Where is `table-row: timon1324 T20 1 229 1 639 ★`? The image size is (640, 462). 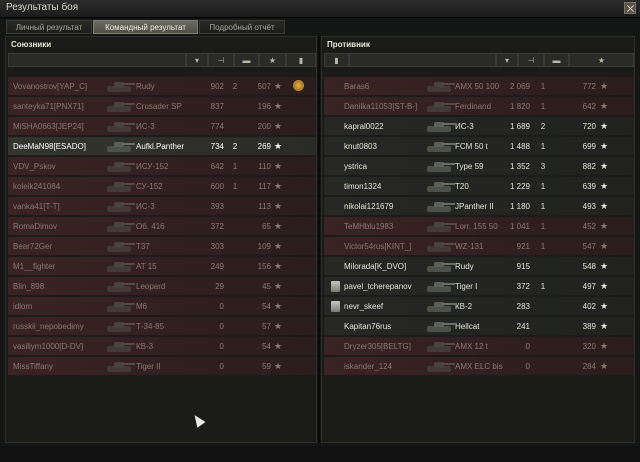 table-row: timon1324 T20 1 229 1 639 ★ is located at coordinates (479, 186).